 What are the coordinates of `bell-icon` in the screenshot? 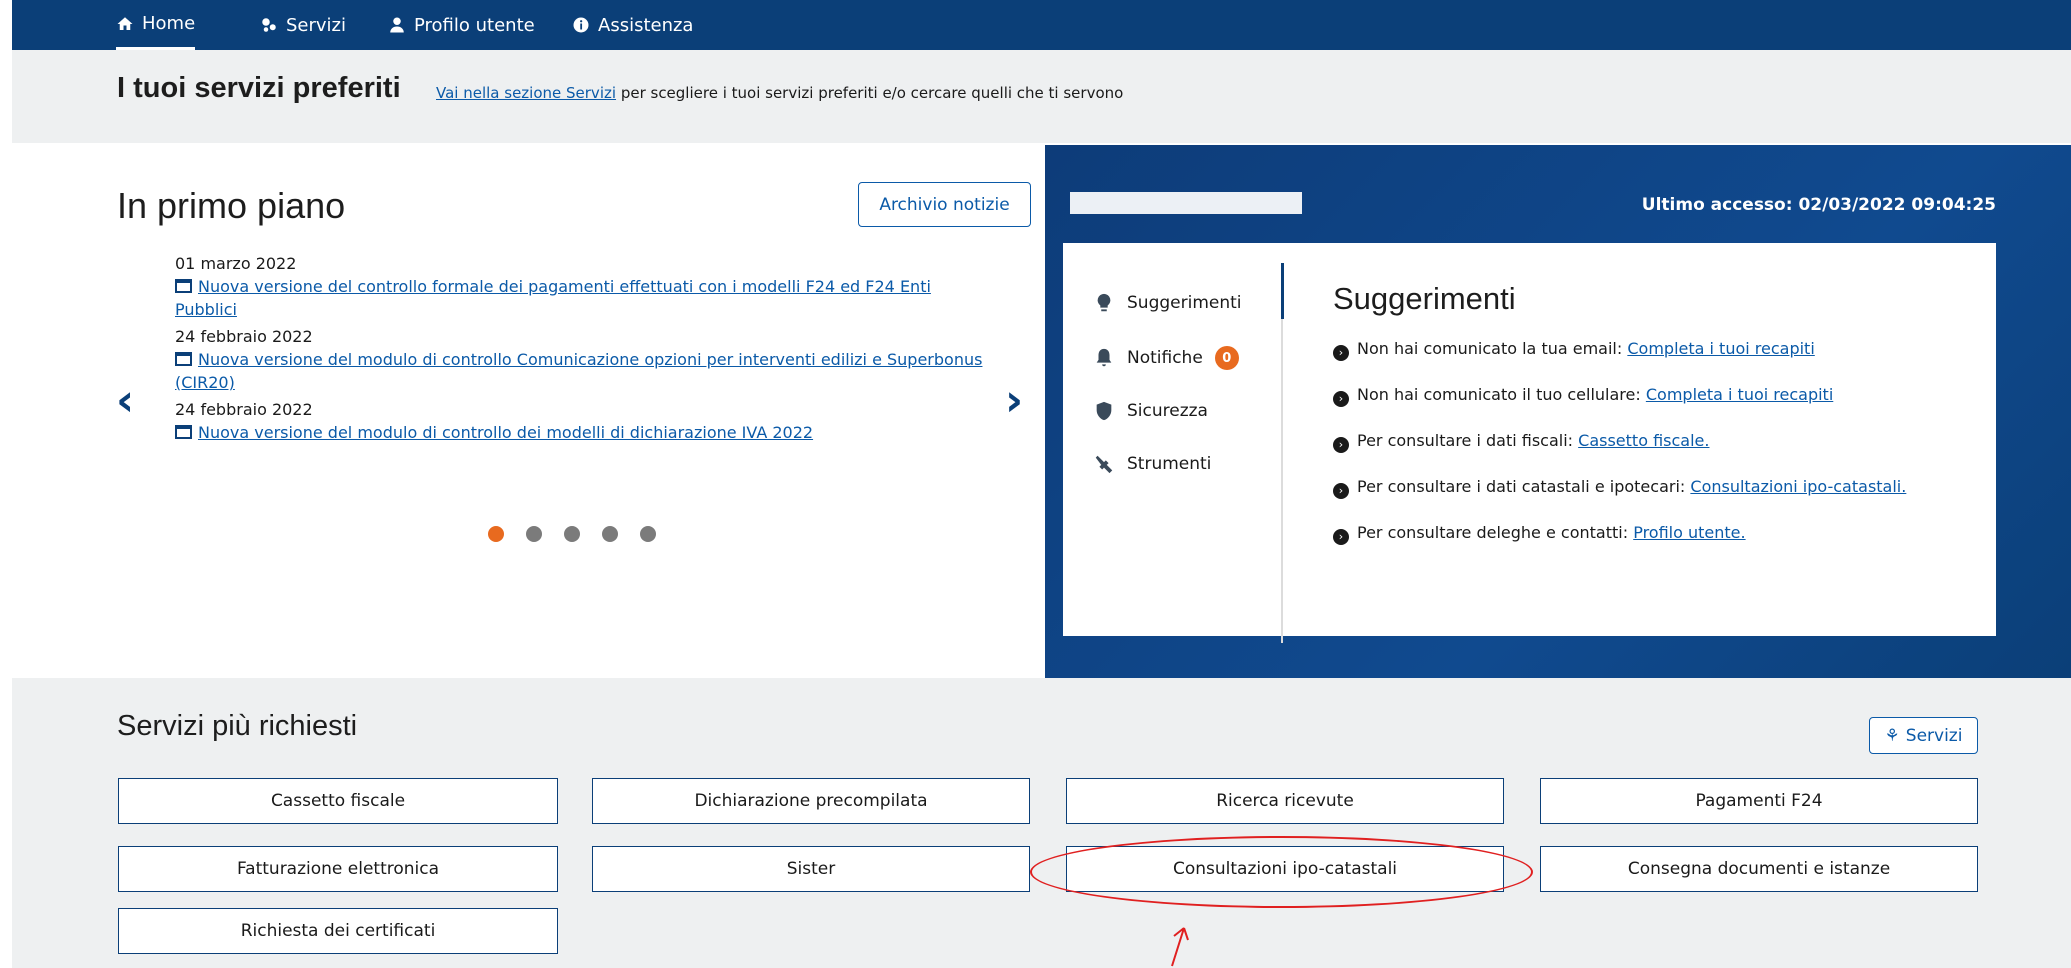 It's located at (1104, 357).